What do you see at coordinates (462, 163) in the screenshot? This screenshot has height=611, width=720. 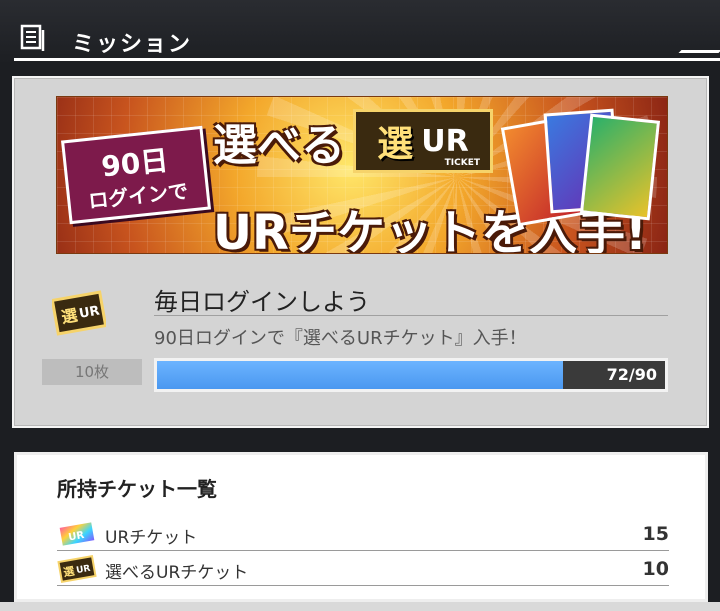 I see `emblem-sub: TICKET` at bounding box center [462, 163].